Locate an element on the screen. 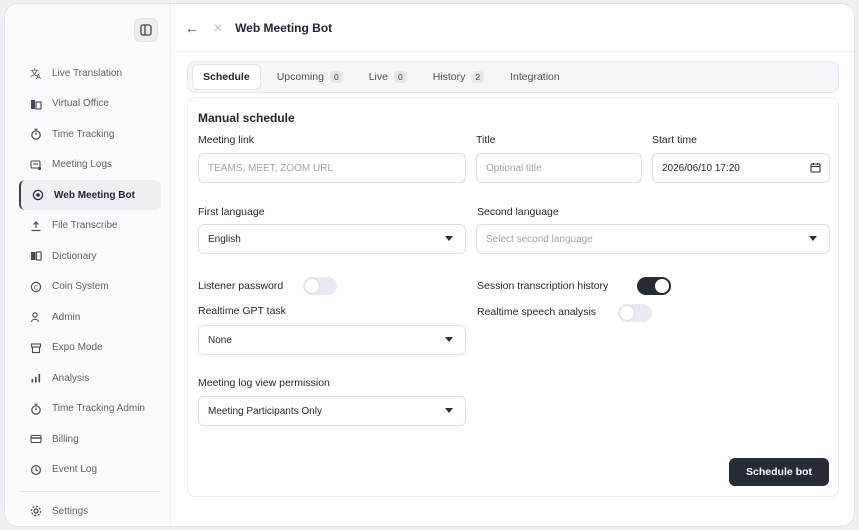 Image resolution: width=859 pixels, height=530 pixels. calendar-icon is located at coordinates (815, 169).